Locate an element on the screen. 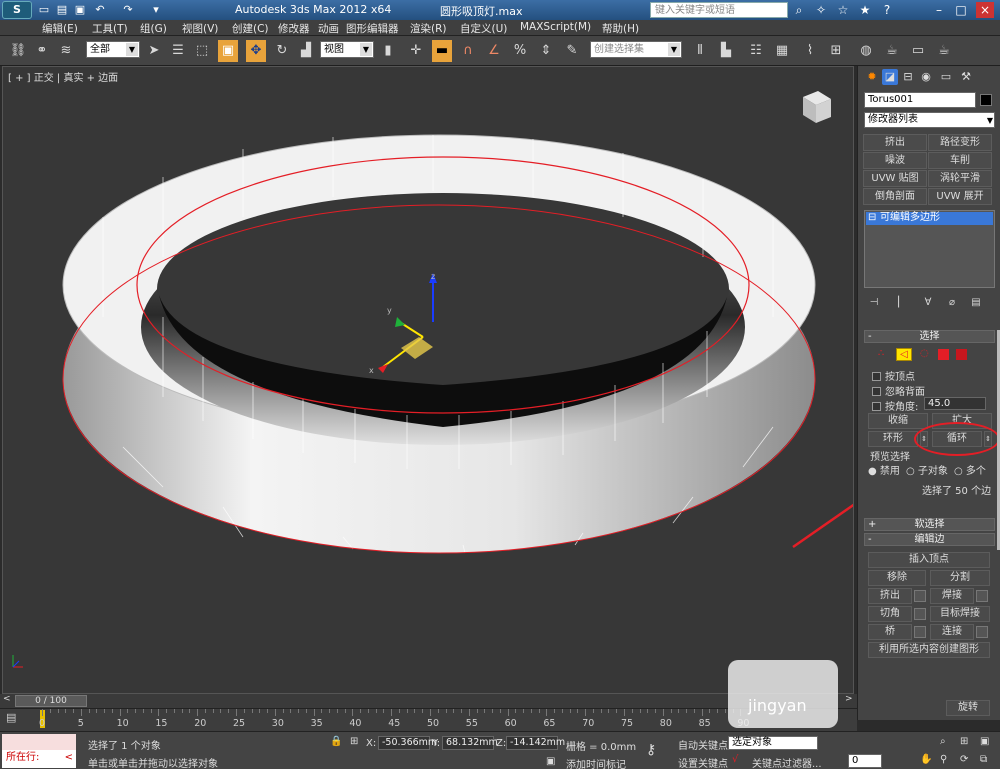 This screenshot has width=1000, height=769. close-icon: × is located at coordinates (985, 10).